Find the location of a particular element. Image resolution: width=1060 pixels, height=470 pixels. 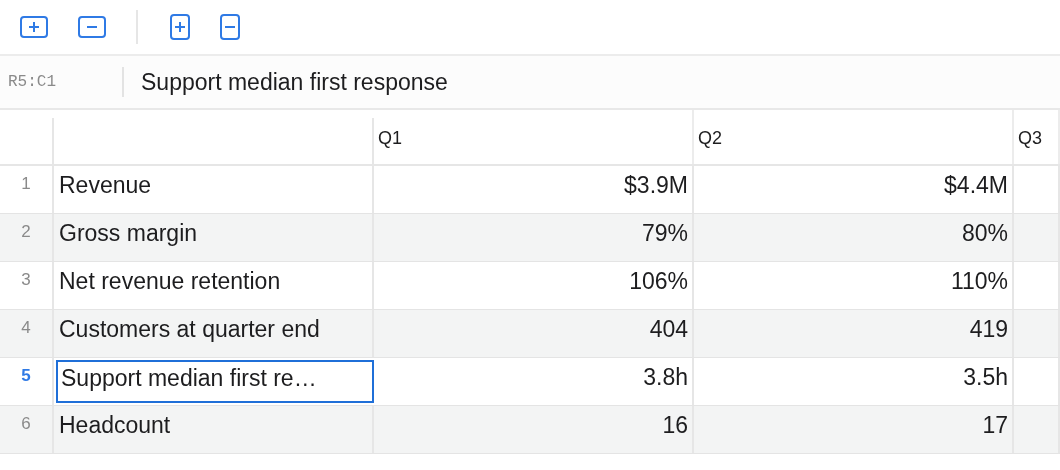

remove-column-button is located at coordinates (230, 27).